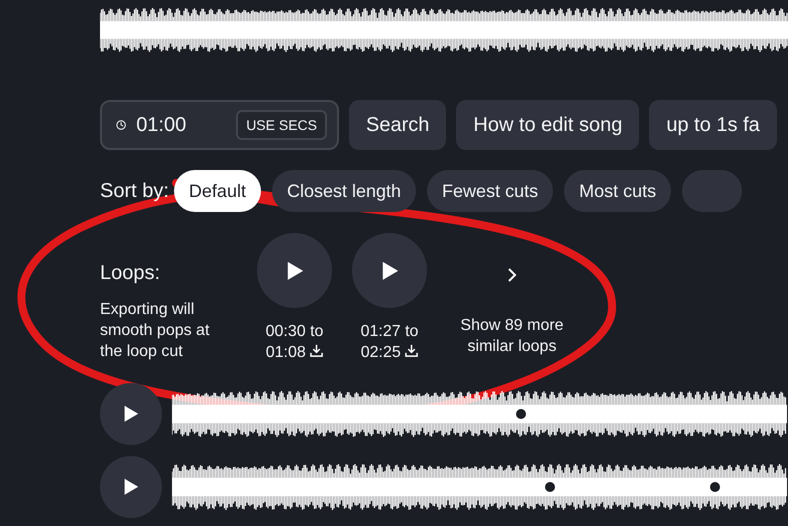 Image resolution: width=788 pixels, height=526 pixels. Describe the element at coordinates (390, 342) in the screenshot. I see `loop-range: 01:27 to 02:25` at that location.